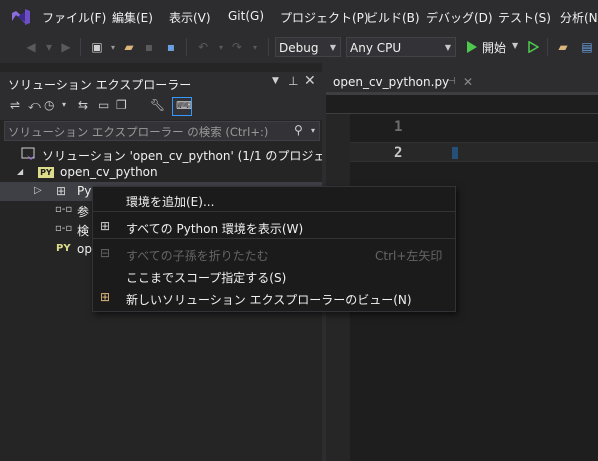  I want to click on tree-item-label: Py, so click(84, 191).